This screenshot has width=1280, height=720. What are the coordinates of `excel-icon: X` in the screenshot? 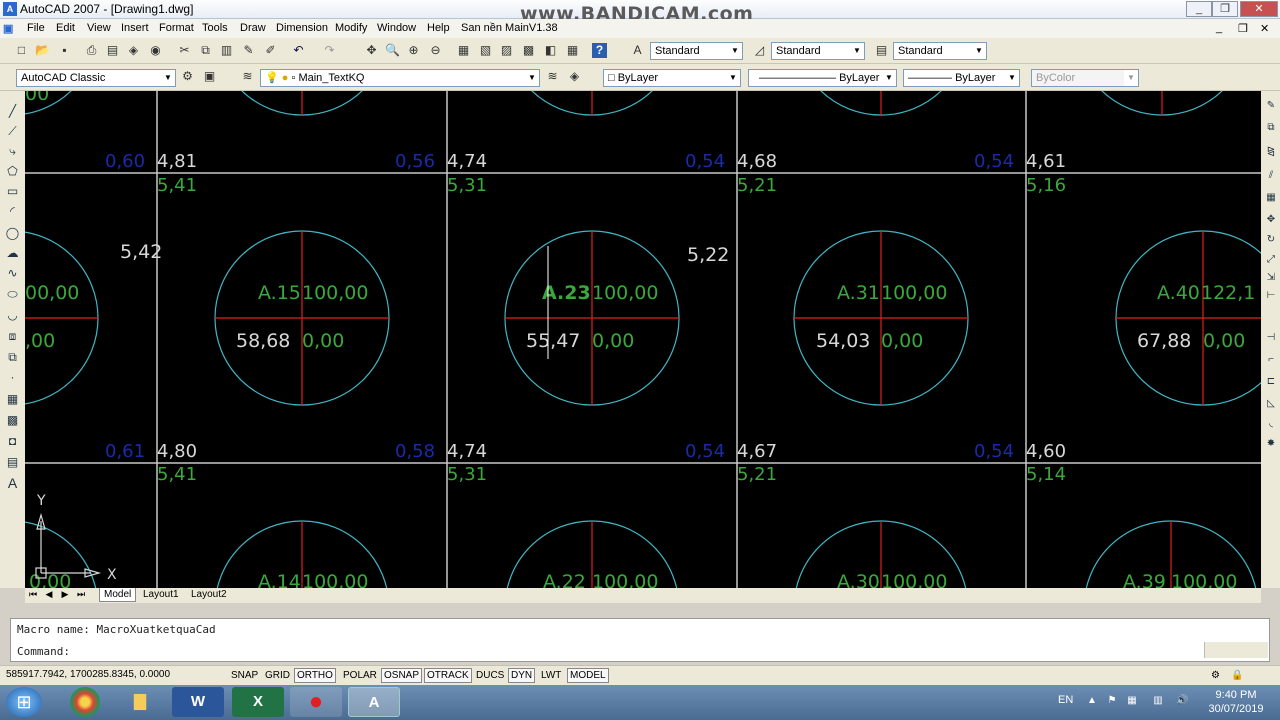 It's located at (258, 702).